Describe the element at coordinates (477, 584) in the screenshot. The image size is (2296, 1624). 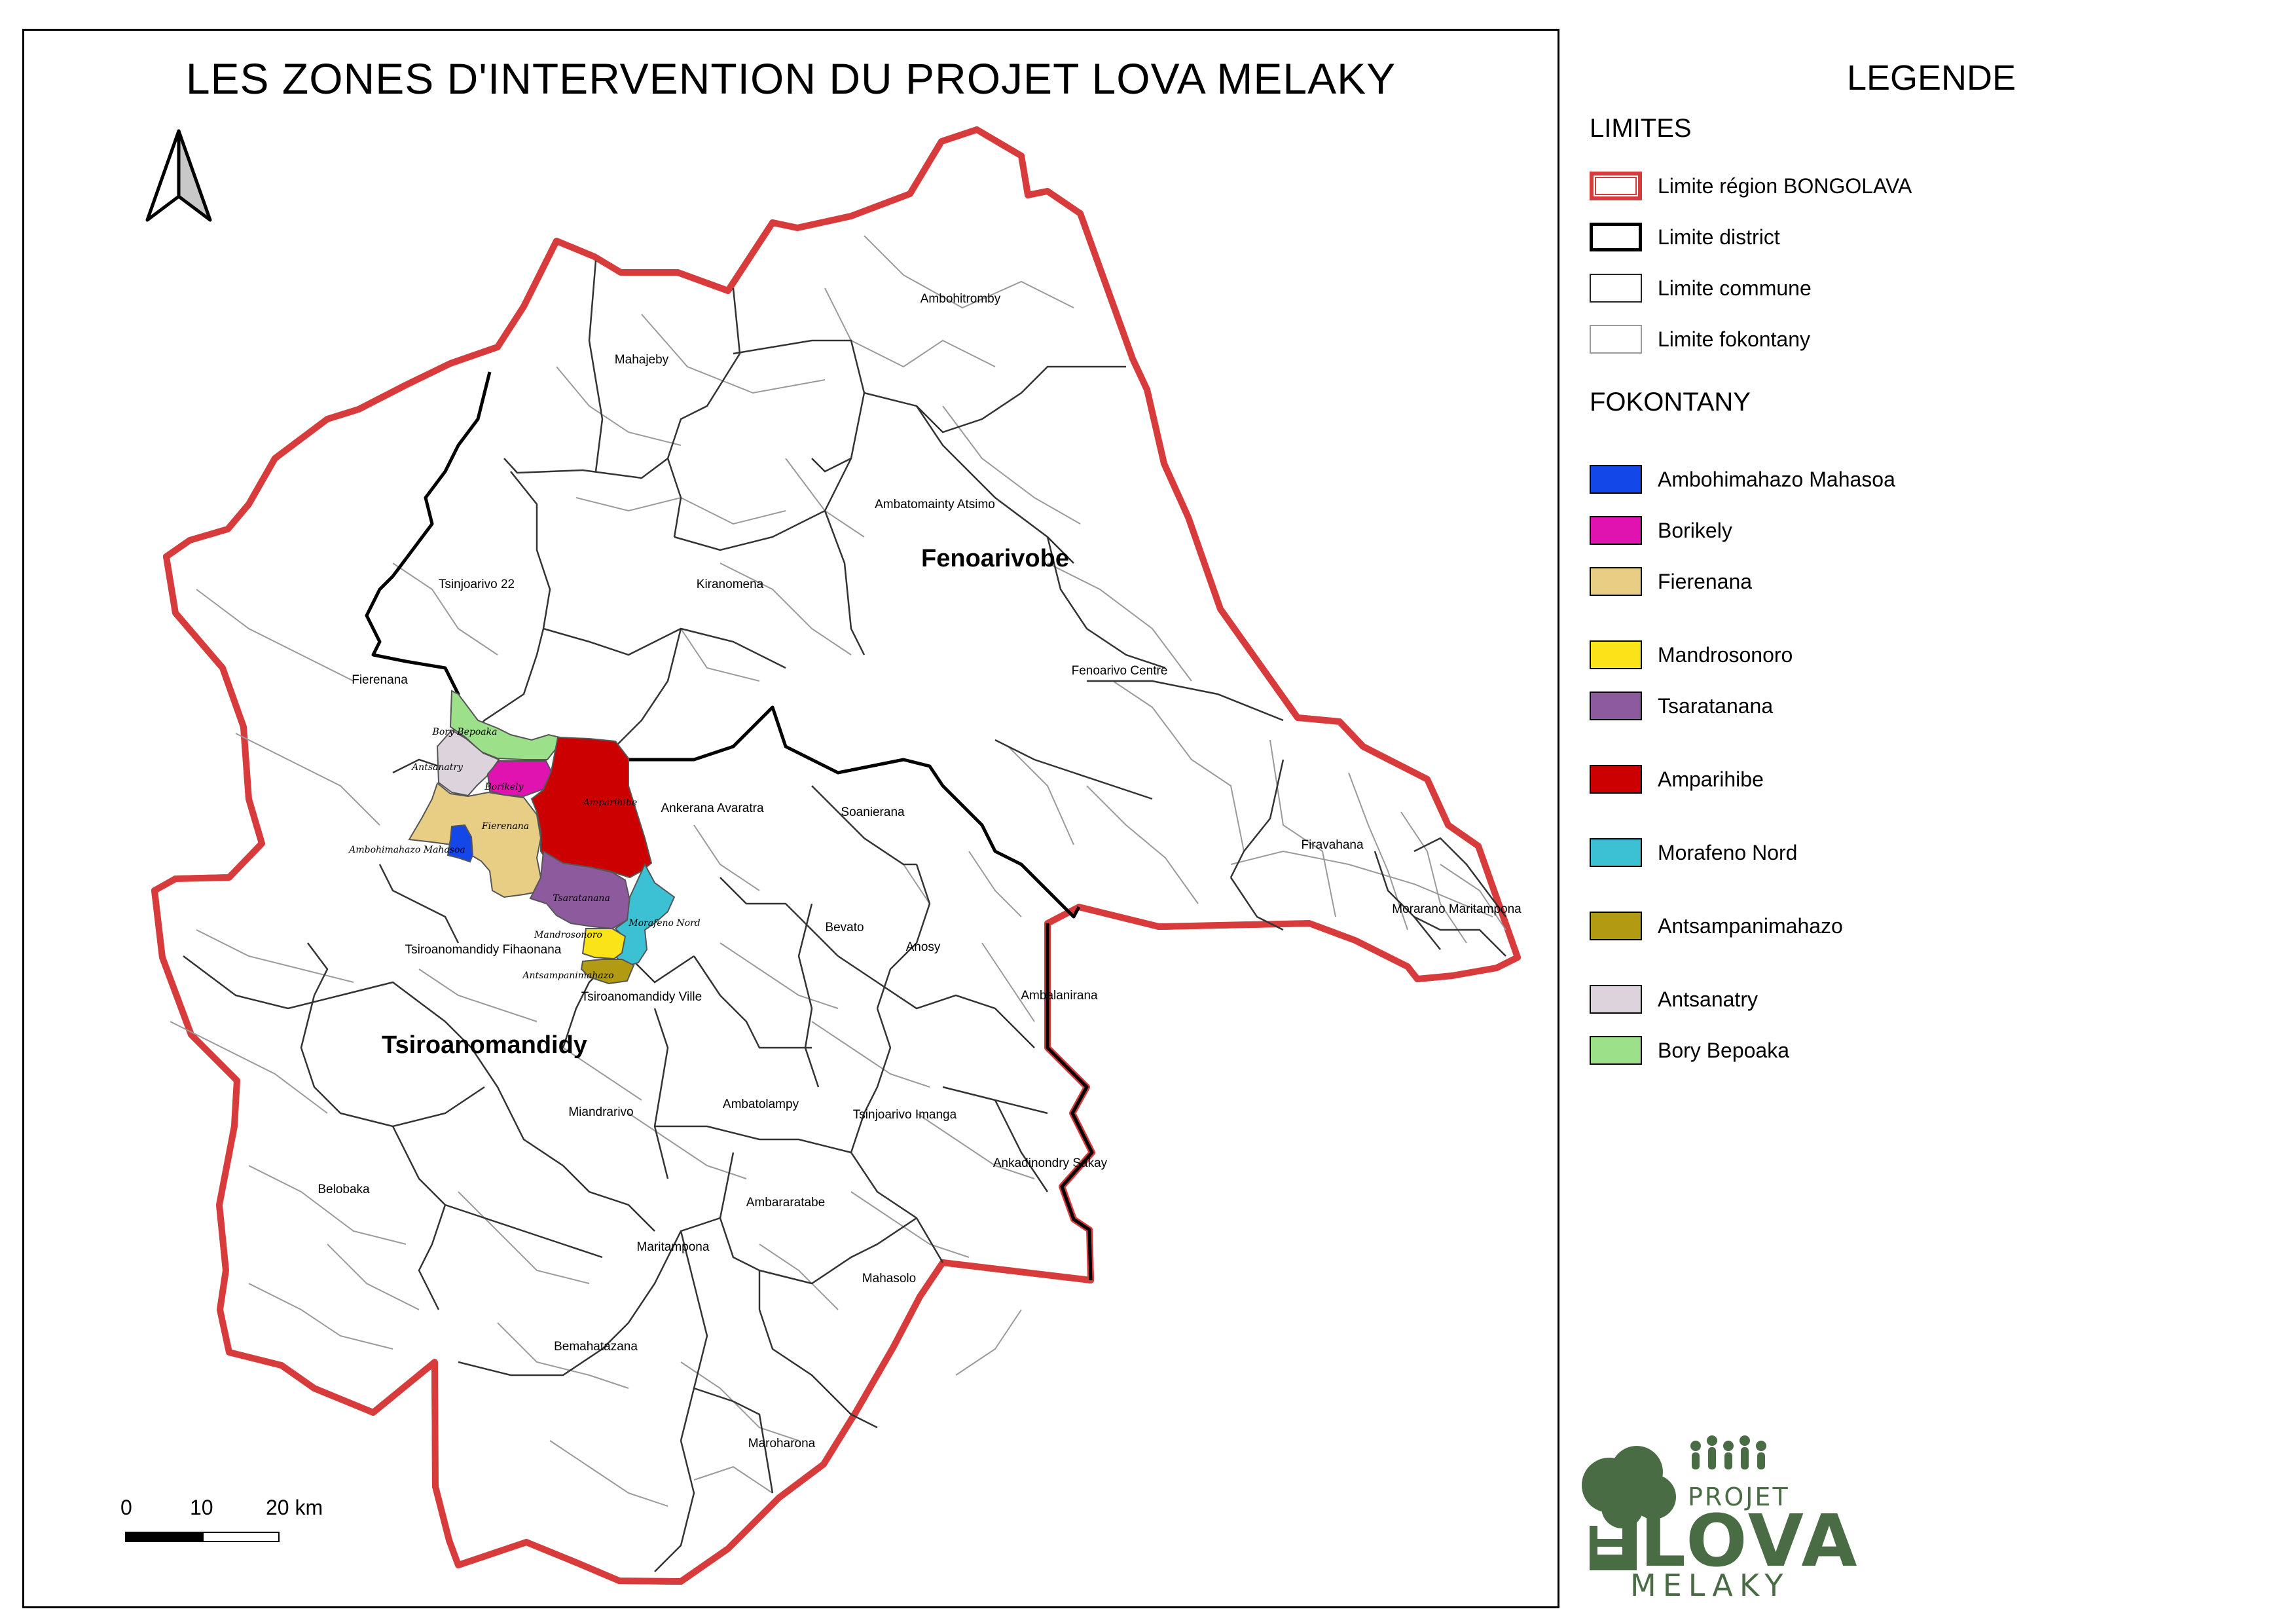
I see `commune-label: Tsinjoarivo 22` at that location.